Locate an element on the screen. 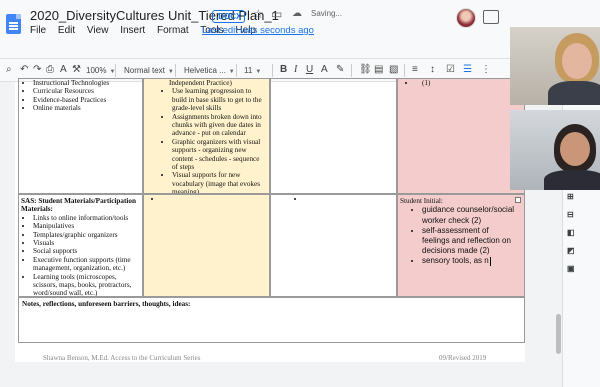  menu-edit: Edit is located at coordinates (66, 30).